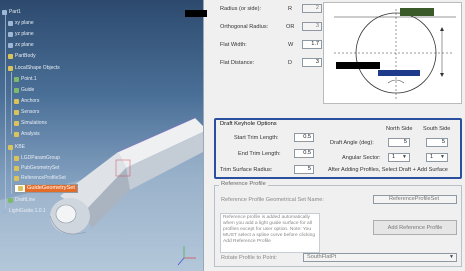  I want to click on tree-item-draftline: DraftLine, so click(21, 200).